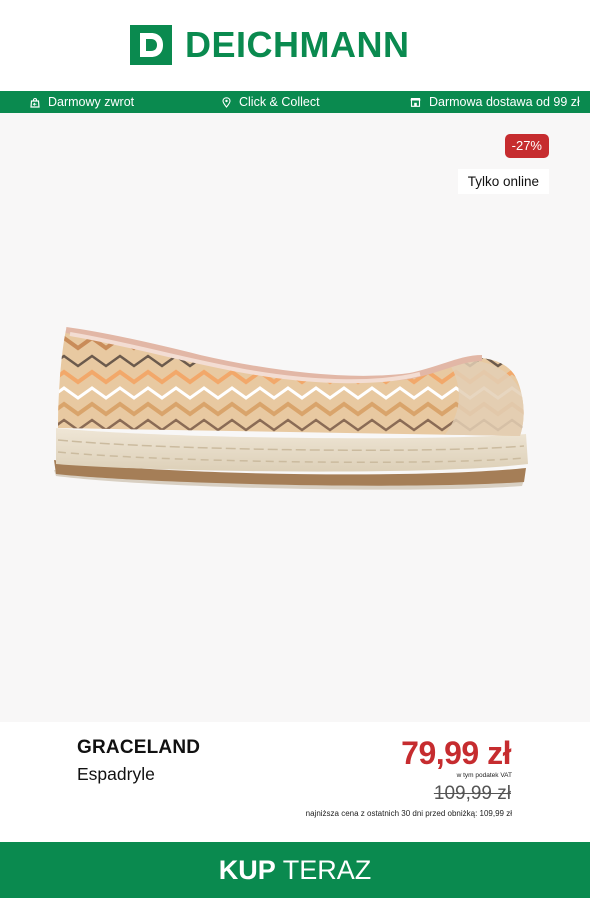 The width and height of the screenshot is (590, 900). What do you see at coordinates (327, 869) in the screenshot?
I see `cta-label: TERAZ` at bounding box center [327, 869].